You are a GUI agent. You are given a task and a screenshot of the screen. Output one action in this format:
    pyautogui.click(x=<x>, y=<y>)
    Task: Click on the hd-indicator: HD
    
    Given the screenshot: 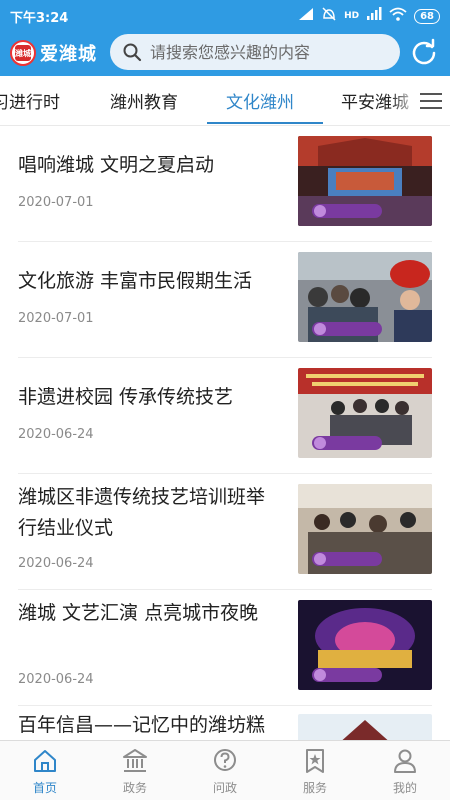 What is the action you would take?
    pyautogui.click(x=352, y=16)
    